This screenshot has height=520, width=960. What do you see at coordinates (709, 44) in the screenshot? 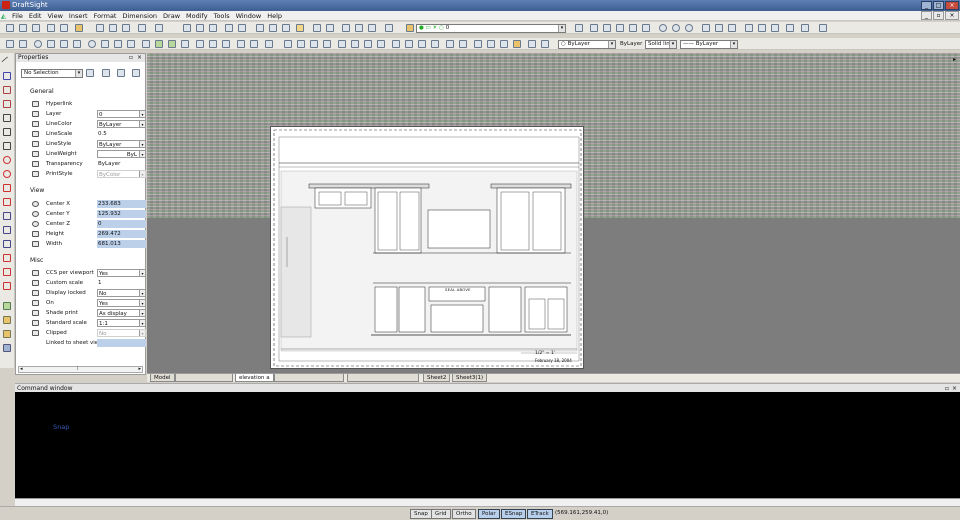
I see `lineweight-combo: —— ByLayer ▾` at bounding box center [709, 44].